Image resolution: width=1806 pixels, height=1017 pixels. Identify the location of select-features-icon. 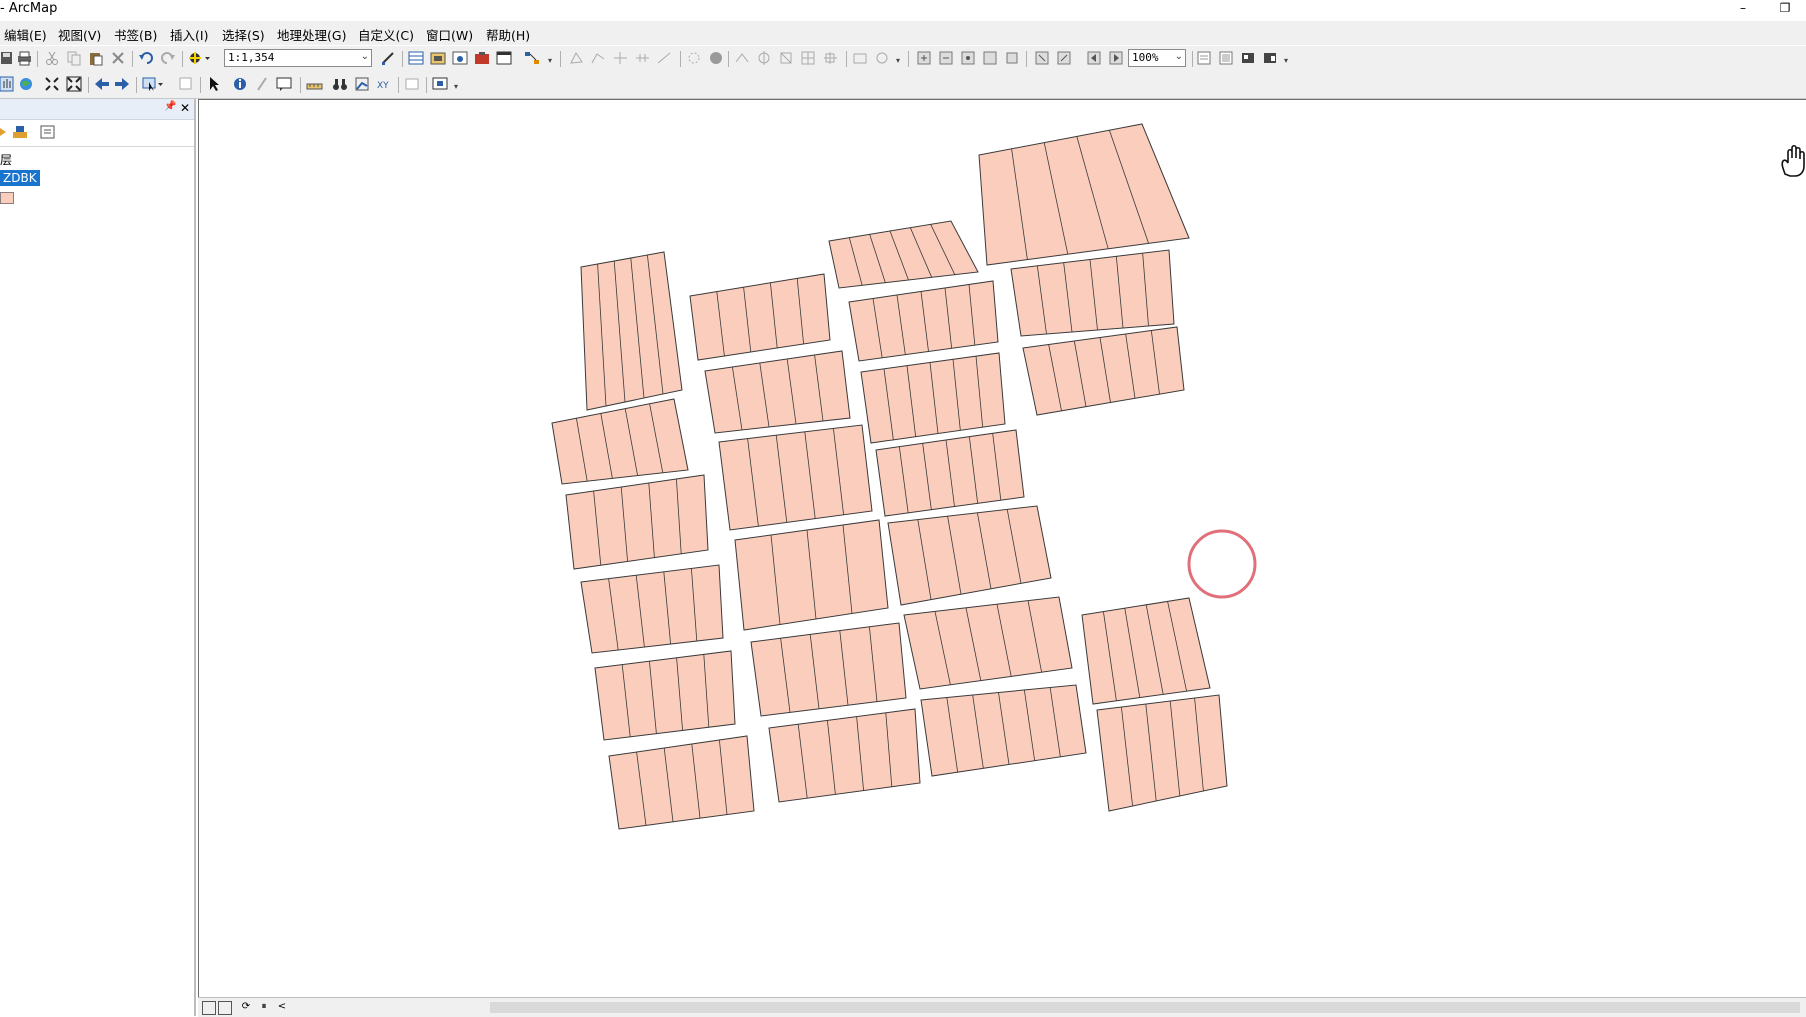
(152, 84).